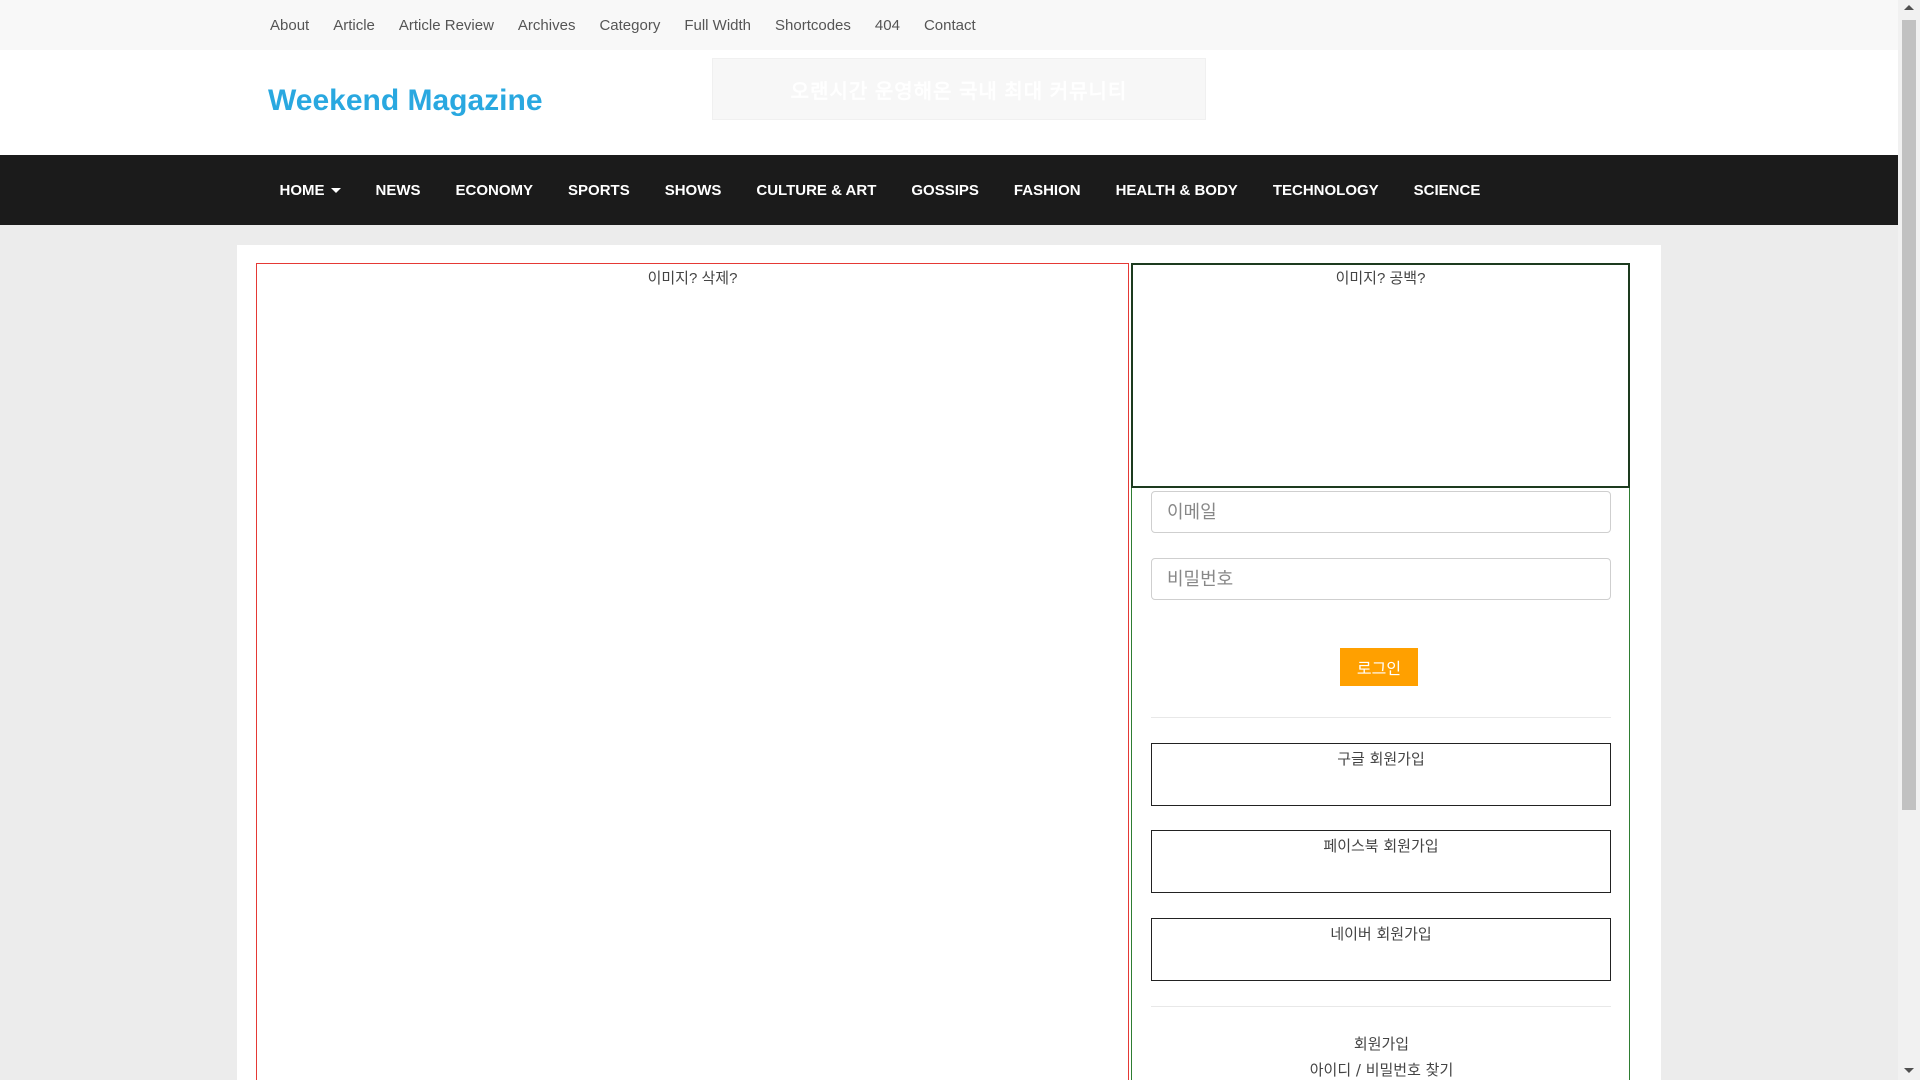 The width and height of the screenshot is (1920, 1080). Describe the element at coordinates (887, 25) in the screenshot. I see `top-nav-404: 404` at that location.